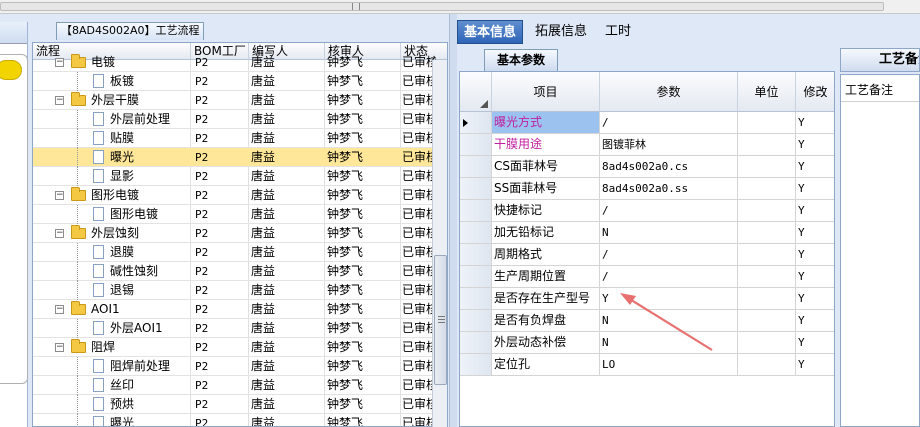 Image resolution: width=920 pixels, height=427 pixels. I want to click on param-row: 加无铅标记 N Y, so click(647, 233).